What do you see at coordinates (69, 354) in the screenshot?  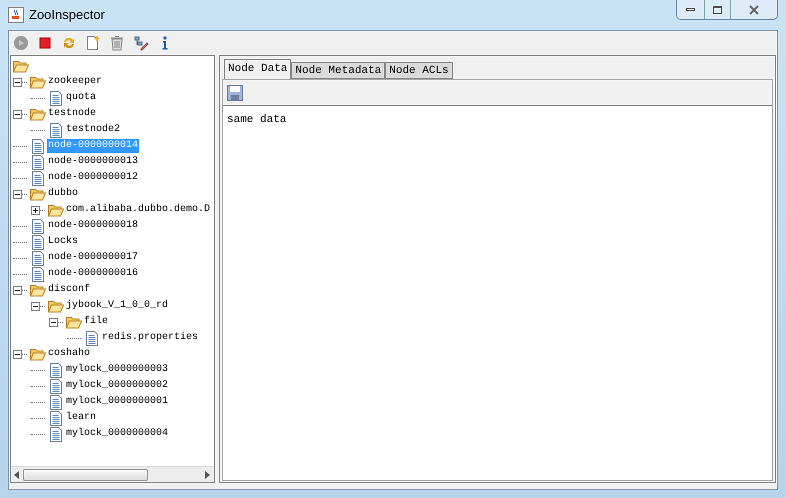 I see `tree-item: coshaho` at bounding box center [69, 354].